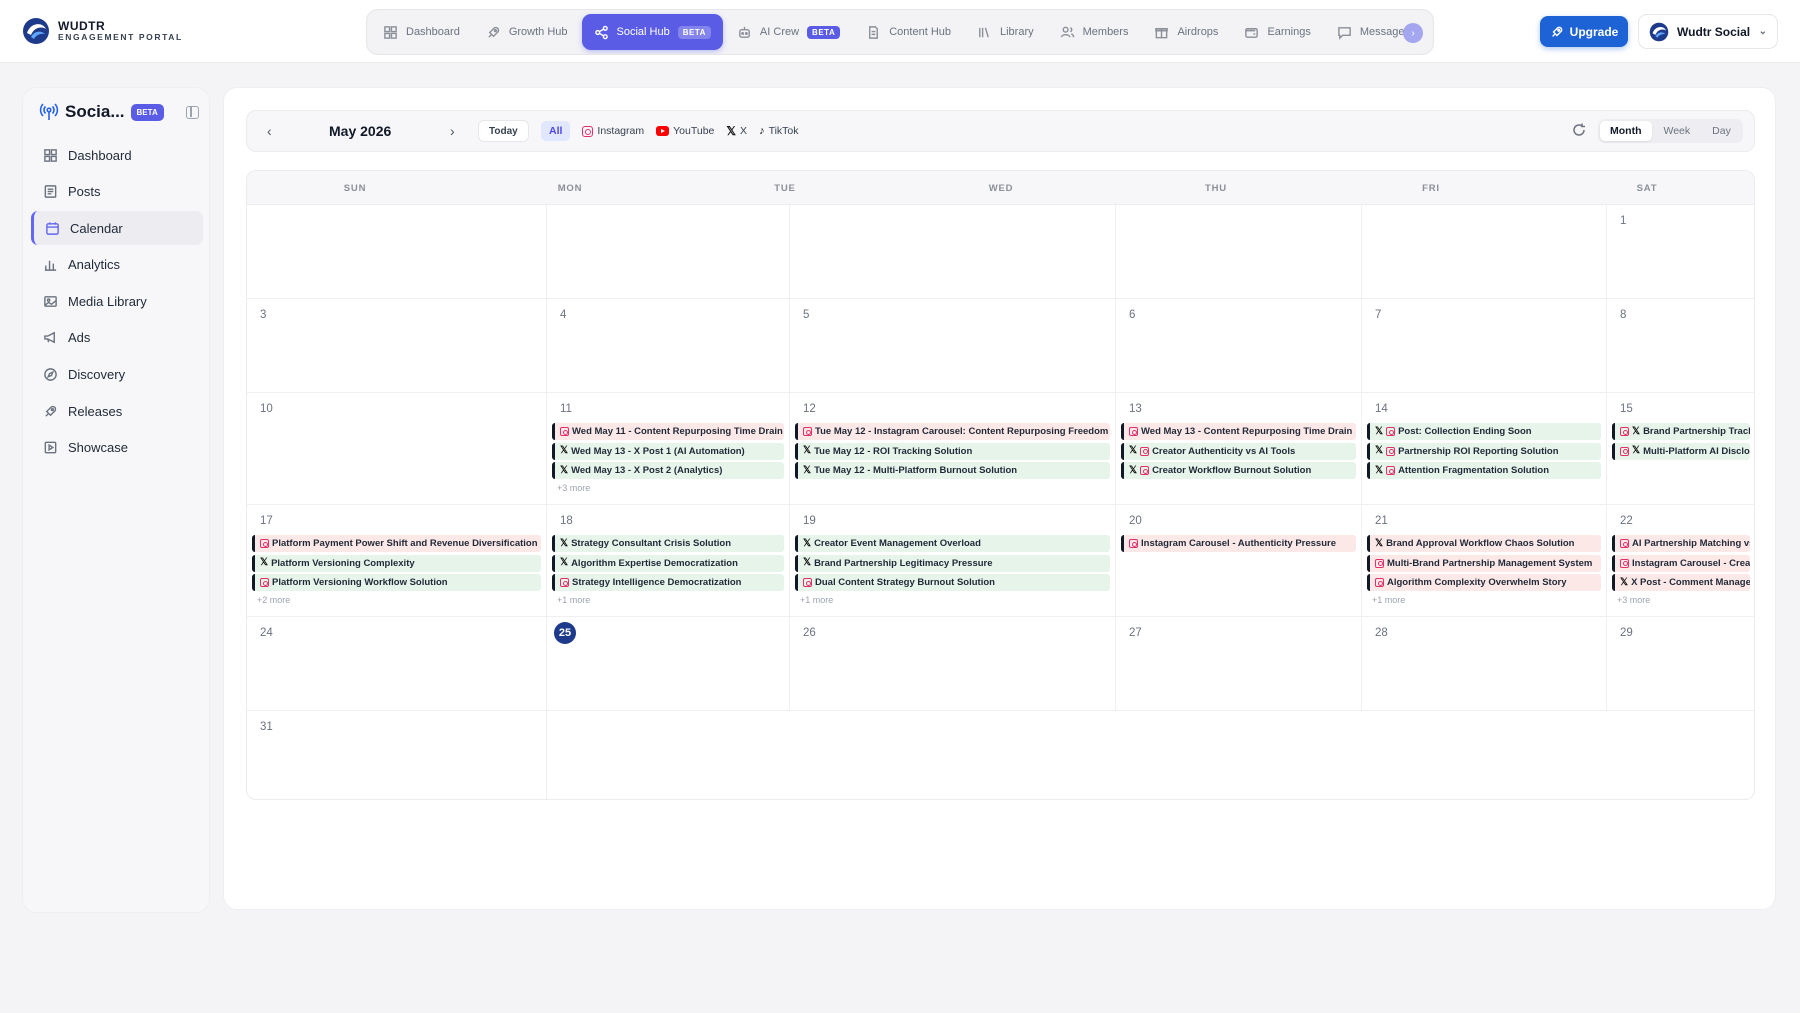  I want to click on calendar-event: 𝕏 Brand Approval Workflow Chaos Solution, so click(1484, 543).